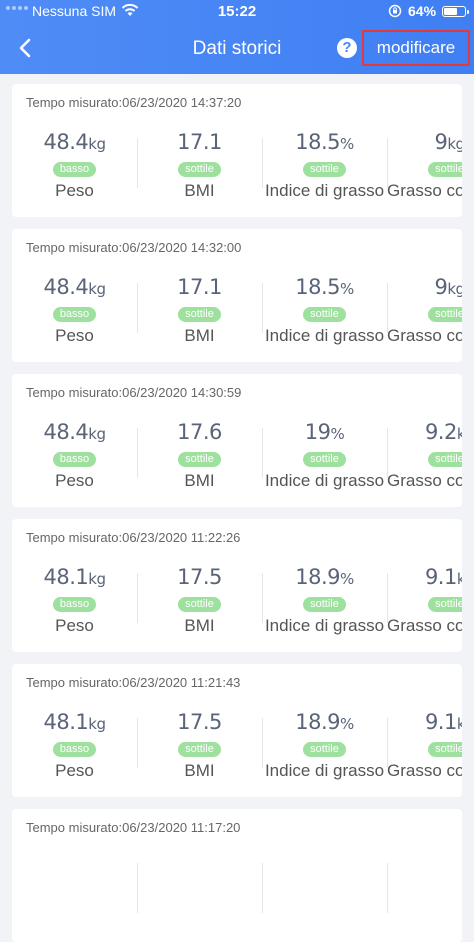  I want to click on metric-value: 9.2, so click(440, 432).